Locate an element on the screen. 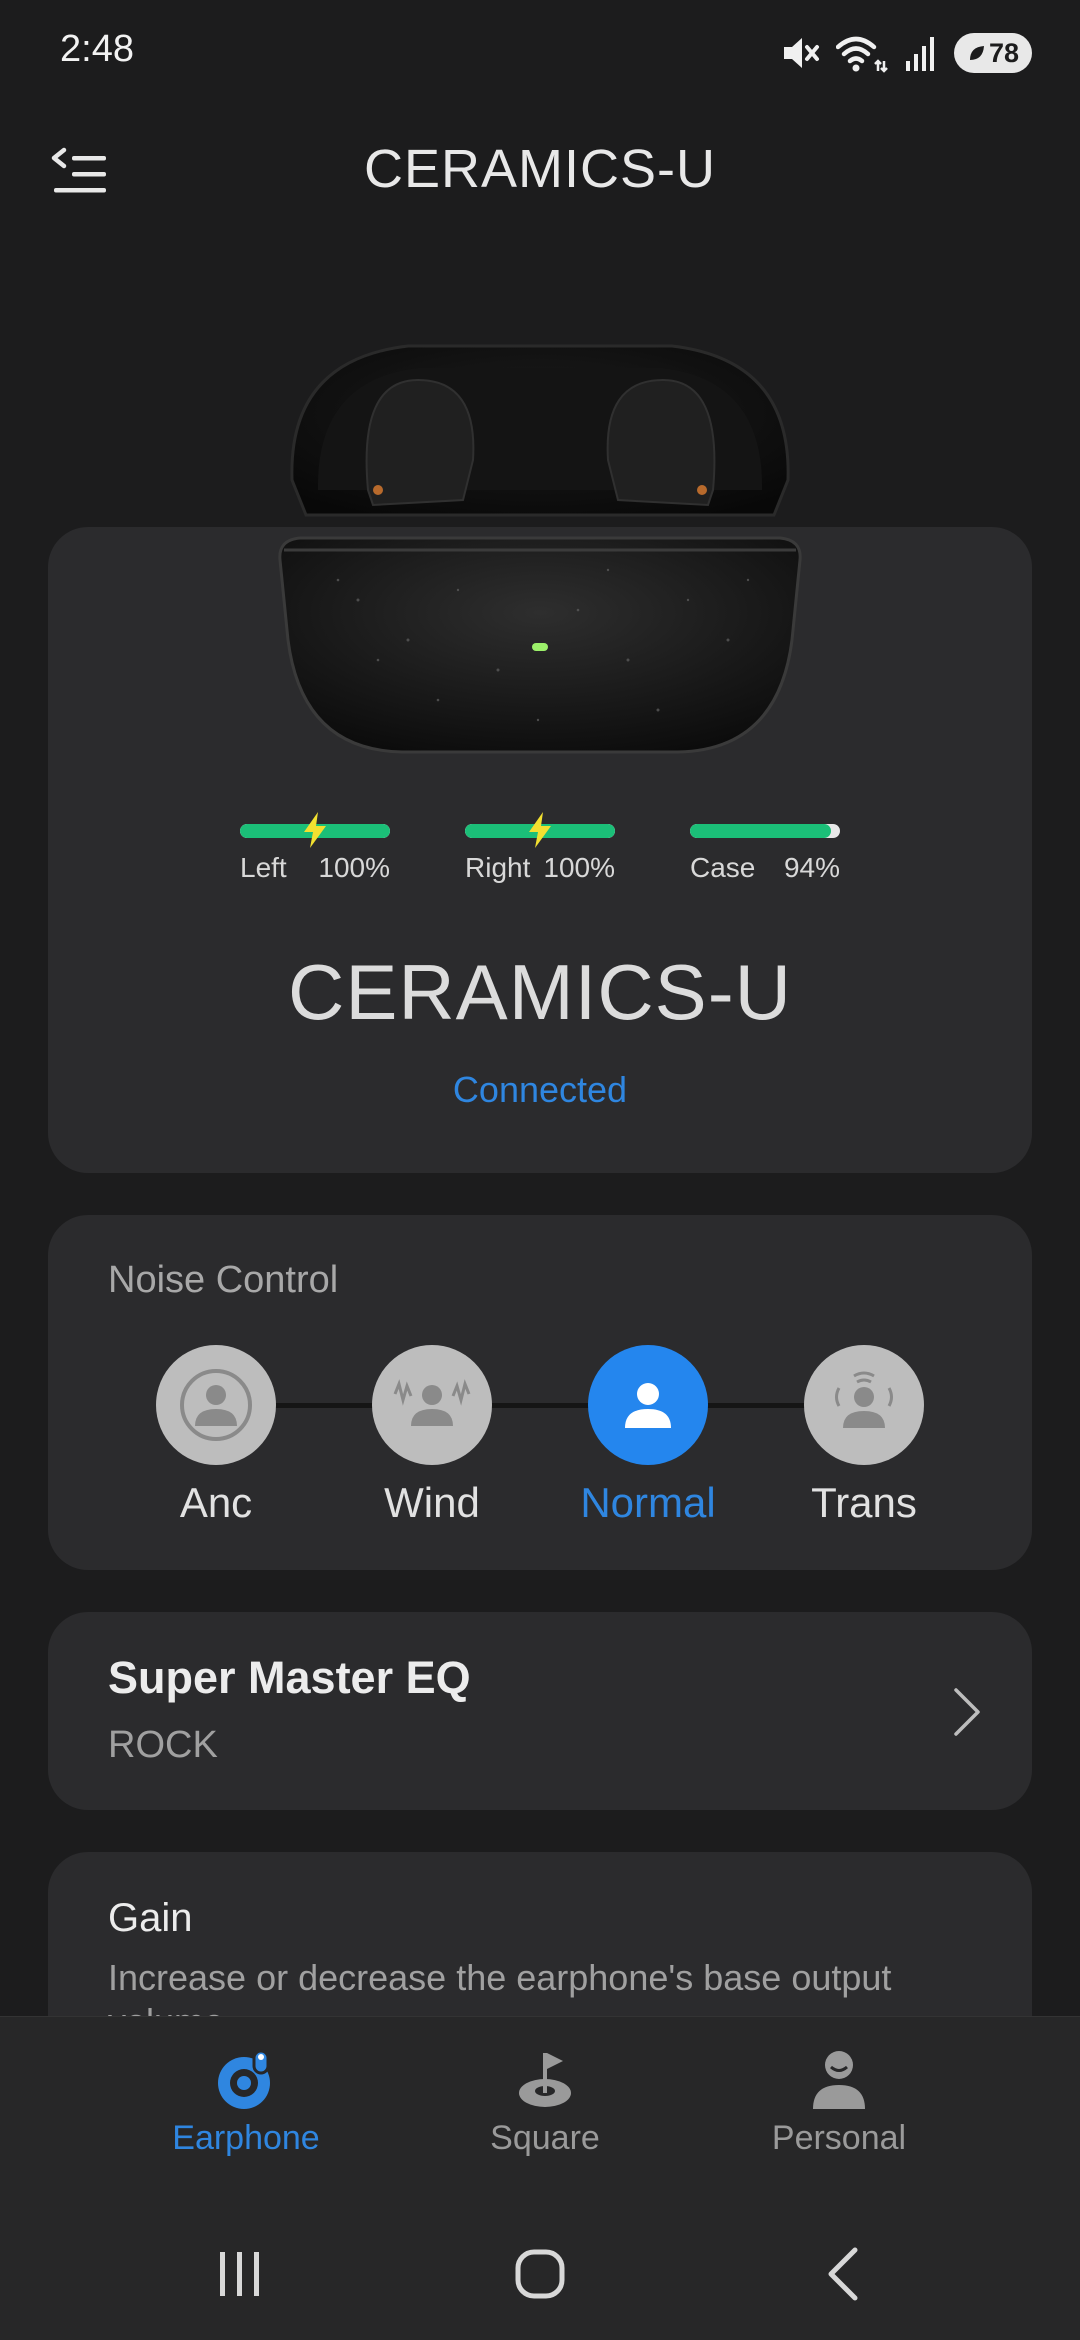 This screenshot has height=2340, width=1080. noise-control-title: Noise Control is located at coordinates (223, 1280).